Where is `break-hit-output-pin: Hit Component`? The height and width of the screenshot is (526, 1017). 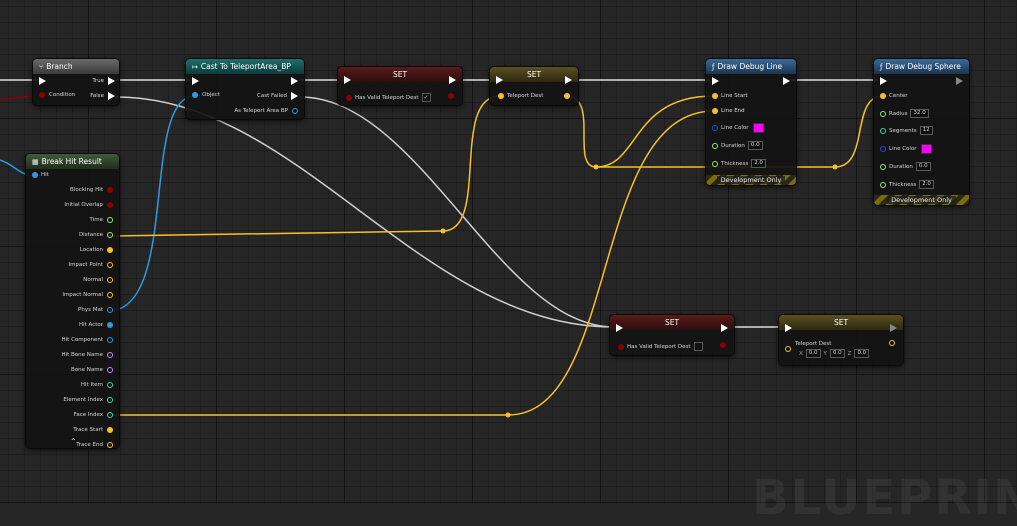 break-hit-output-pin: Hit Component is located at coordinates (87, 340).